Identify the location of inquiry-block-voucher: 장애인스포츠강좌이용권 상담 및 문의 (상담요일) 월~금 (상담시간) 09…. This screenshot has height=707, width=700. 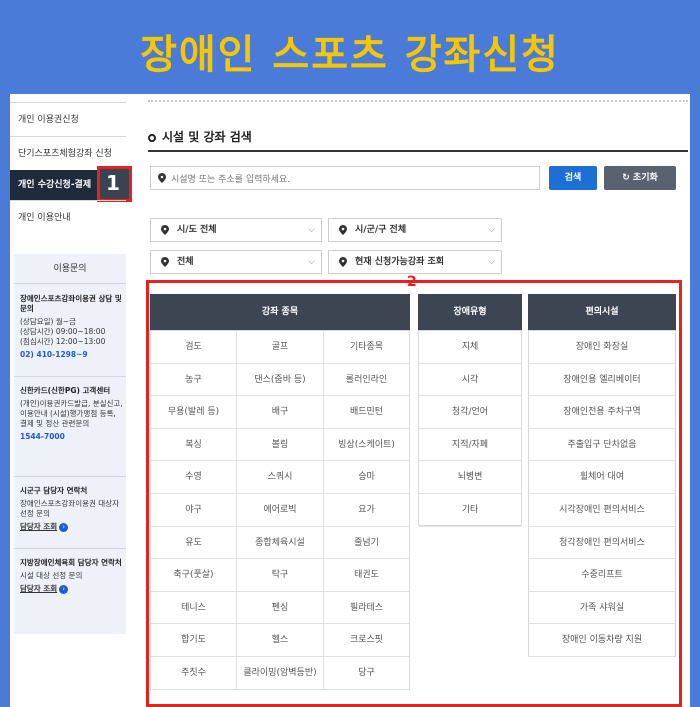
(72, 327).